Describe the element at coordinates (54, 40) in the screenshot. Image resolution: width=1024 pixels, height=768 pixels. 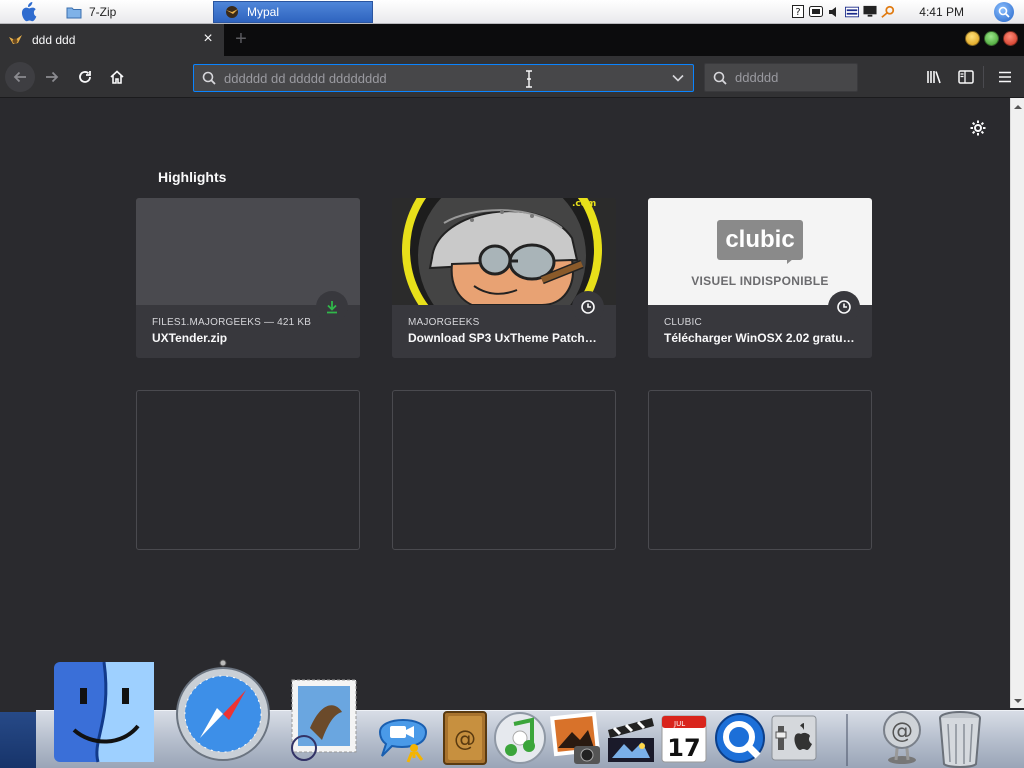
I see `tab-title: ddd ddd` at that location.